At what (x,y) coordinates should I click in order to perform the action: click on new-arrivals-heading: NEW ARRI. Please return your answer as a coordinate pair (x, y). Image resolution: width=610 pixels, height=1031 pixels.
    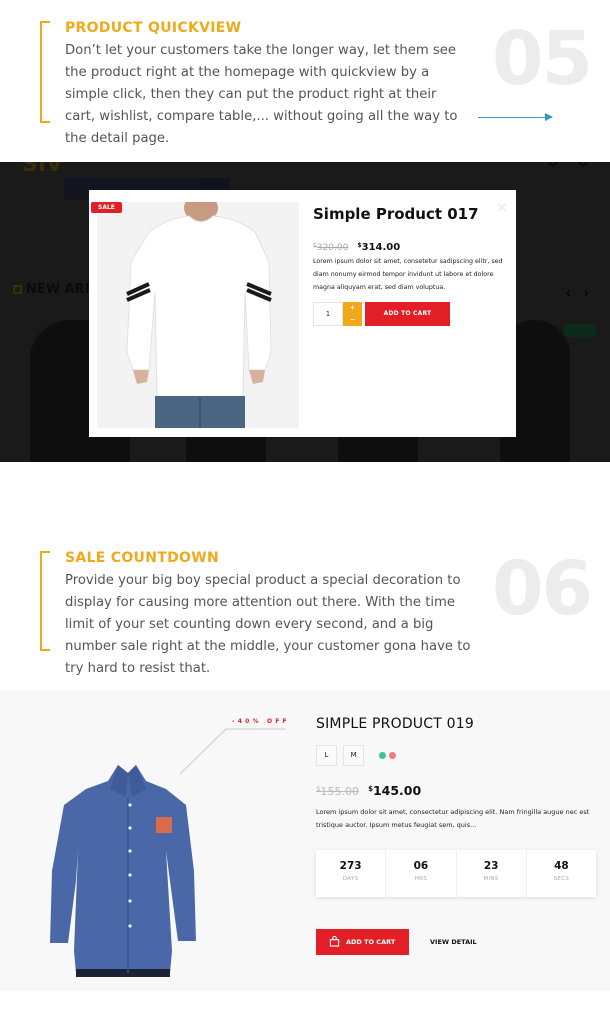
    Looking at the image, I should click on (56, 289).